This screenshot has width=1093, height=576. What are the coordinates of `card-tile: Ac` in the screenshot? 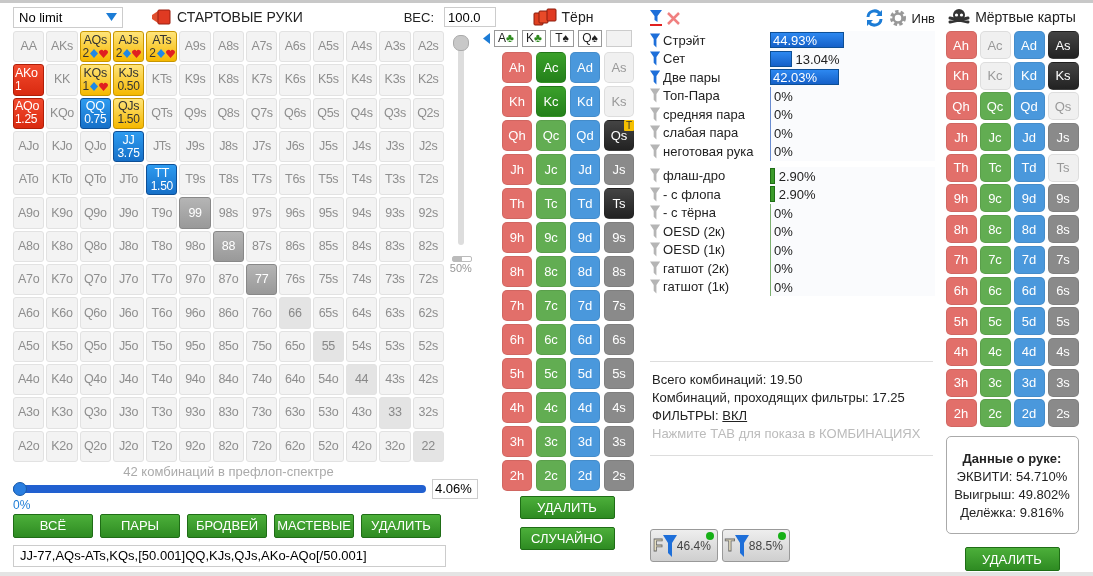 It's located at (995, 45).